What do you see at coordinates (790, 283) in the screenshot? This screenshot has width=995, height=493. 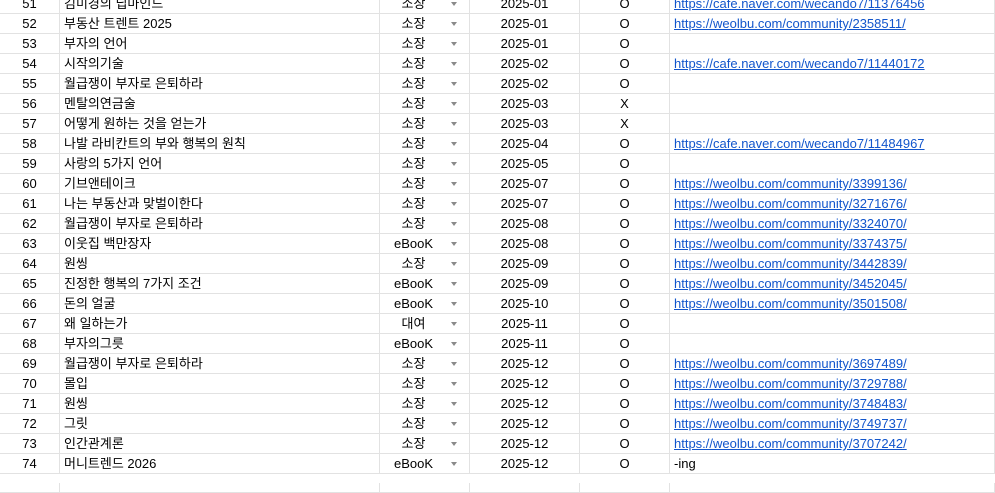 I see `review-link: https://weolbu.com/community/3452045/` at bounding box center [790, 283].